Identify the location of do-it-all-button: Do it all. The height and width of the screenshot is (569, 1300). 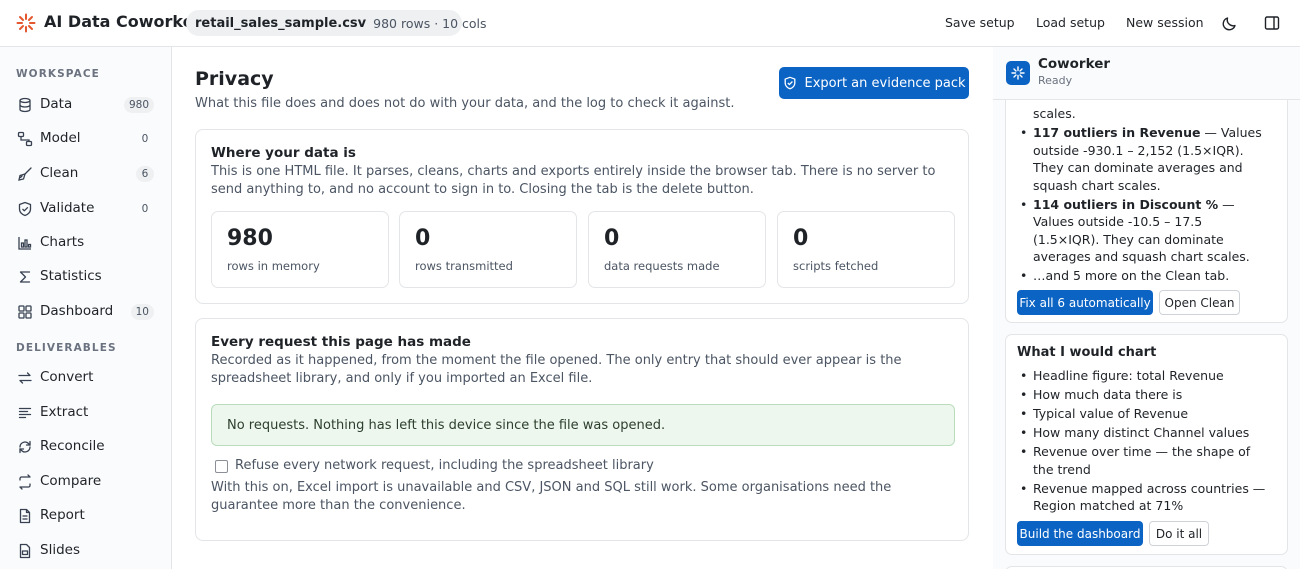
(1179, 533).